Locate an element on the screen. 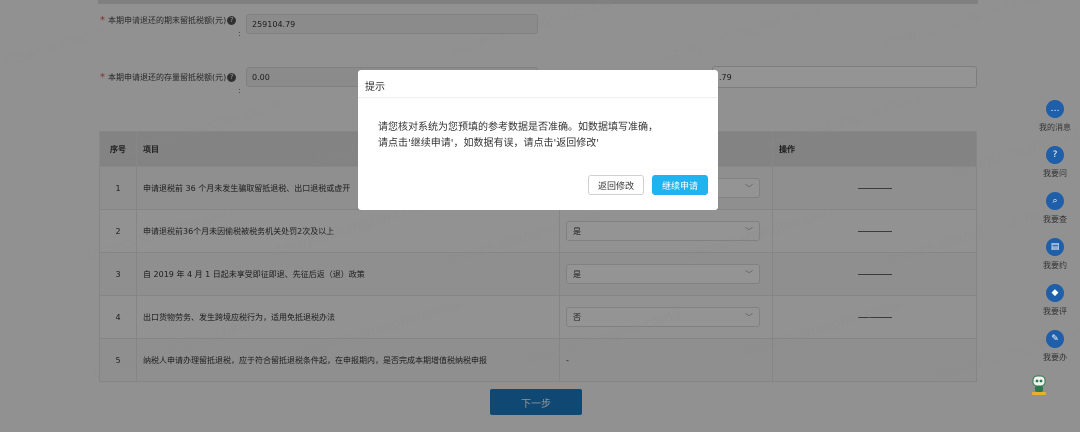 This screenshot has height=432, width=1080. rail-label: 我的消息 is located at coordinates (1055, 127).